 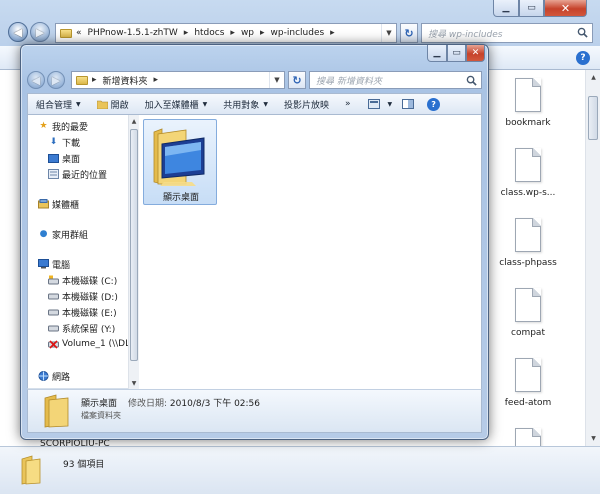 I want to click on download-icon: ⬇, so click(x=53, y=142).